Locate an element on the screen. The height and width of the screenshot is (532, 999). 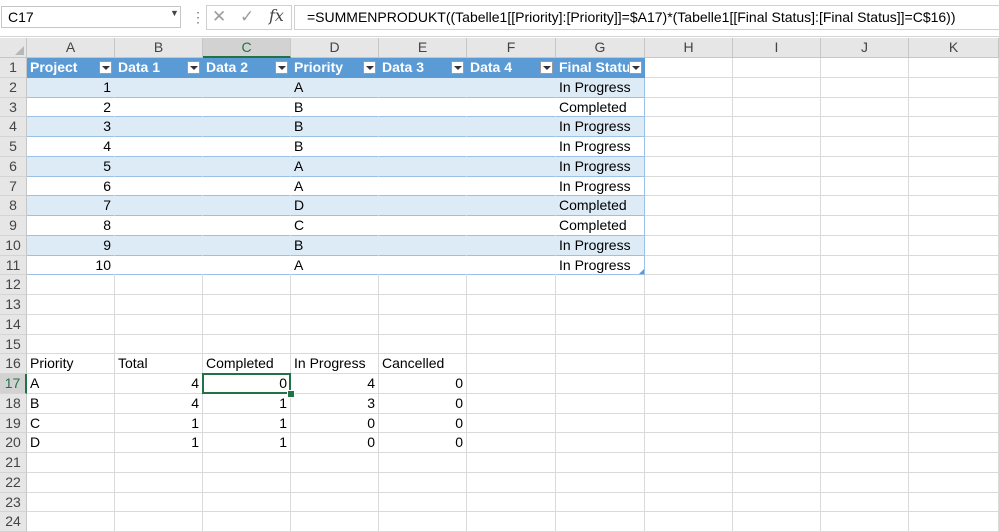
cell-f19 is located at coordinates (511, 423).